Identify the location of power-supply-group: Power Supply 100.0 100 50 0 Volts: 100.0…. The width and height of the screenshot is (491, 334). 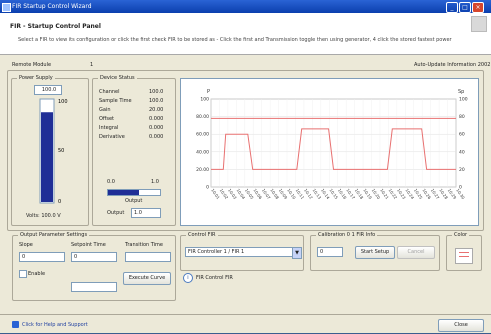
(50, 150).